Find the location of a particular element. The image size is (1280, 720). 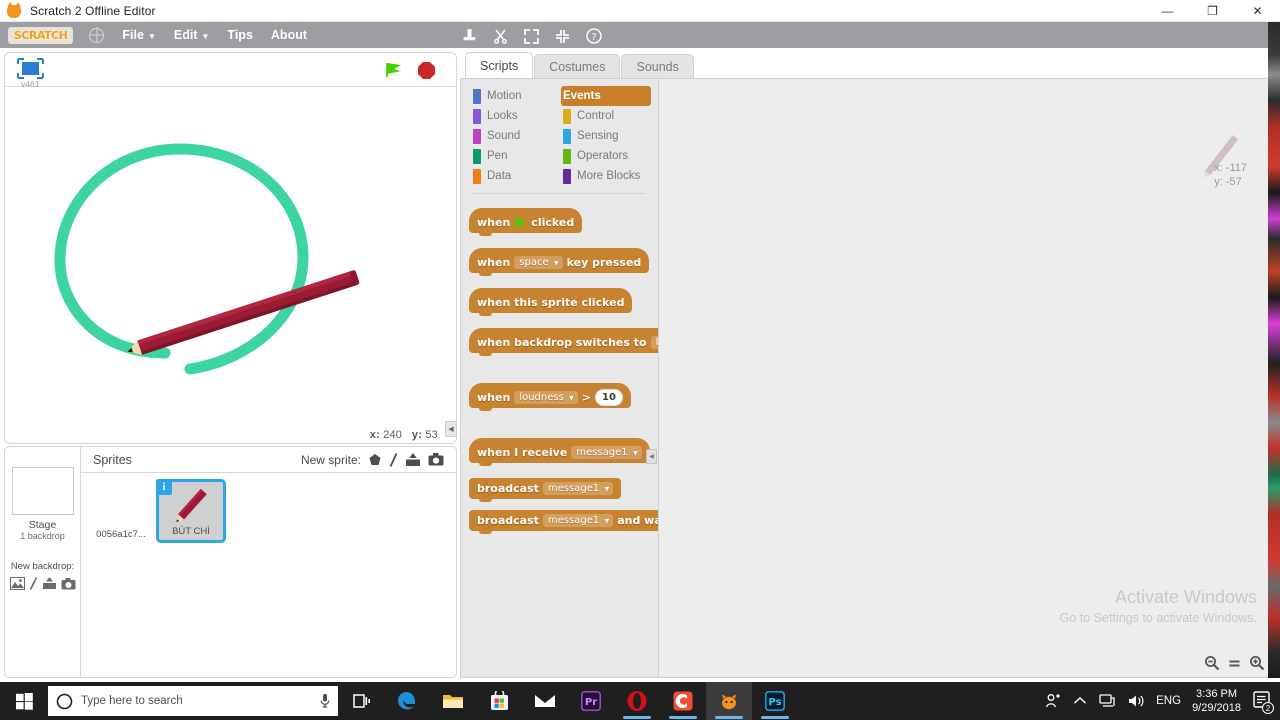

tab-scripts: Scripts is located at coordinates (499, 65).